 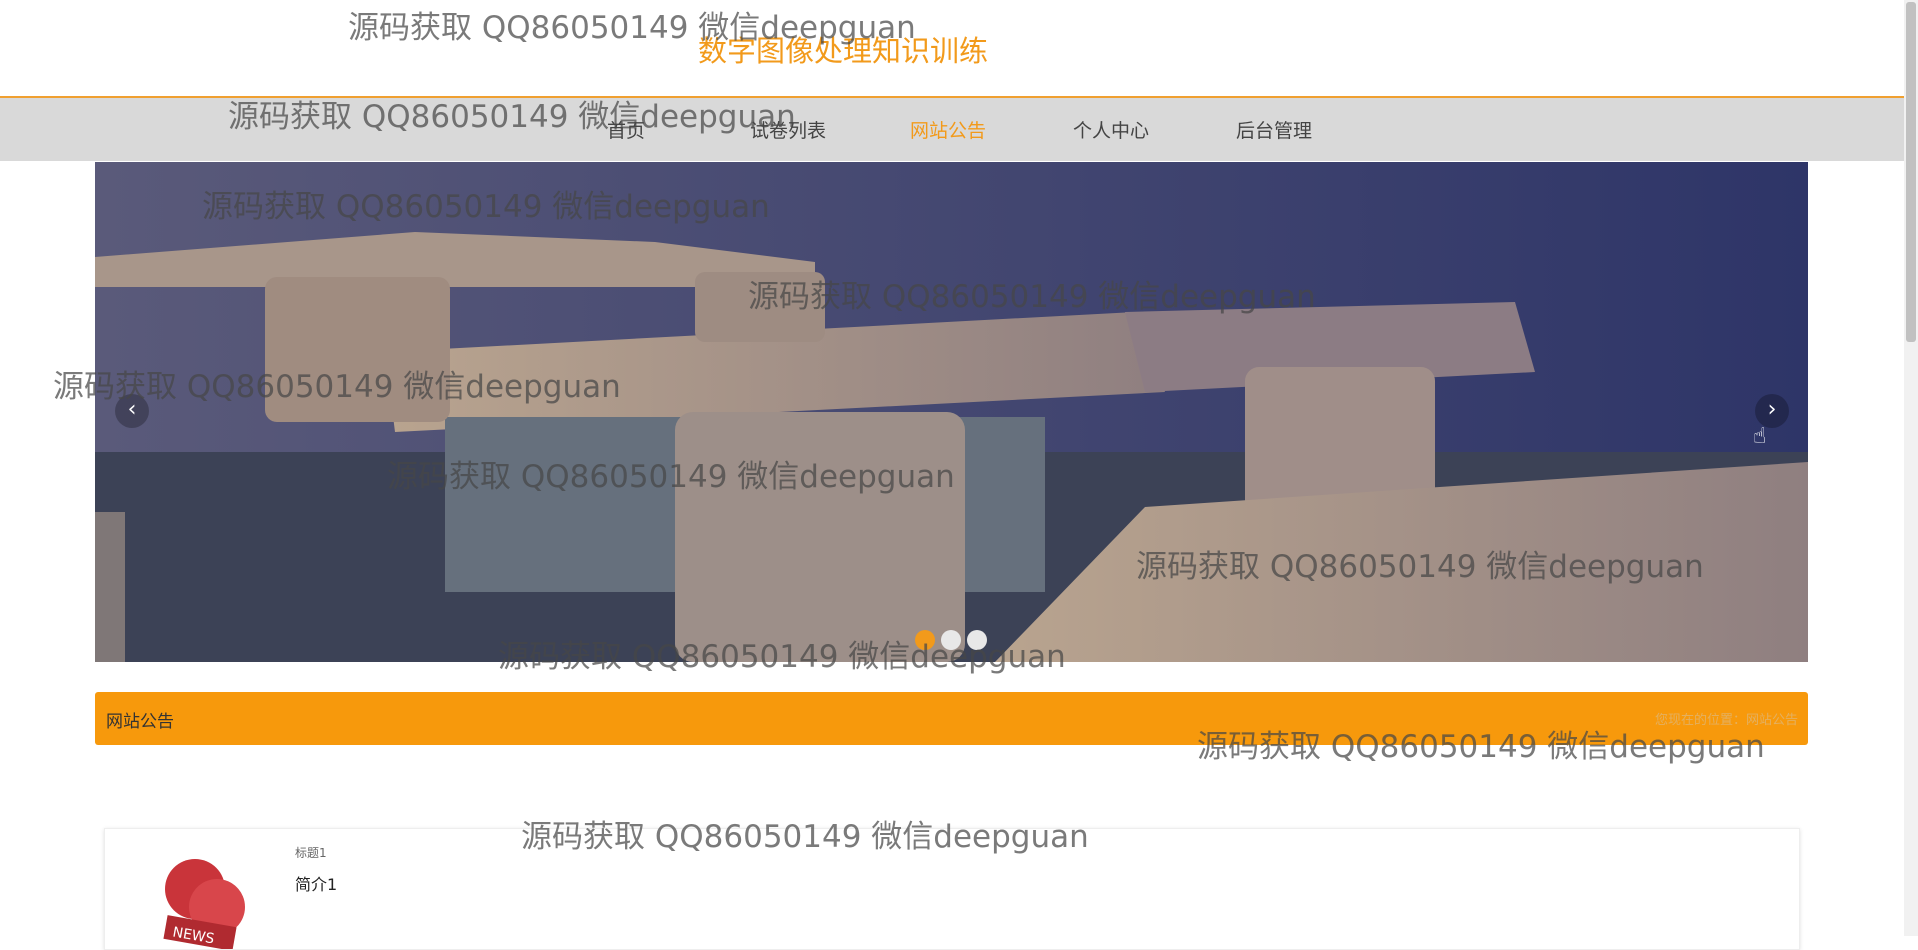 I want to click on main-nav: 首页 试卷列表 网站公告 个人中心 后台管理, so click(x=952, y=129).